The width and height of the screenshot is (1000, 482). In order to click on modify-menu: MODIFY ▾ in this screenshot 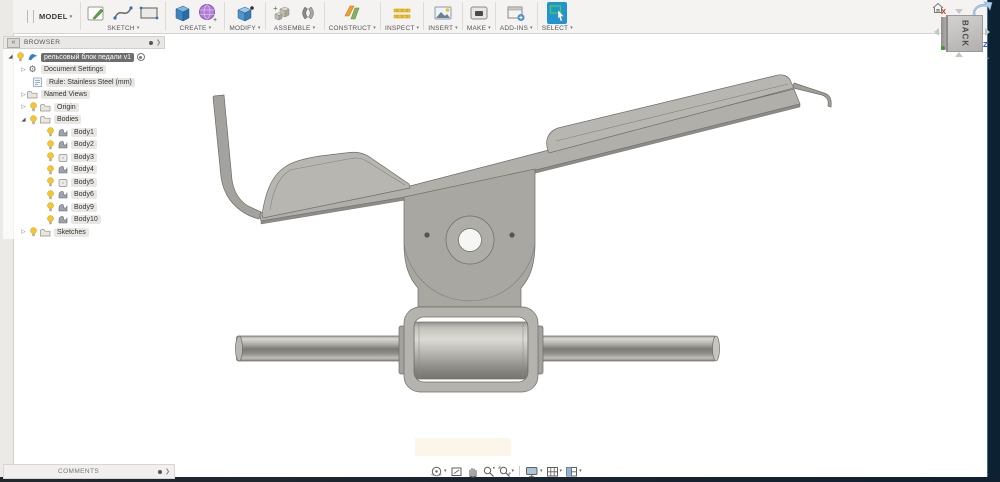, I will do `click(244, 28)`.